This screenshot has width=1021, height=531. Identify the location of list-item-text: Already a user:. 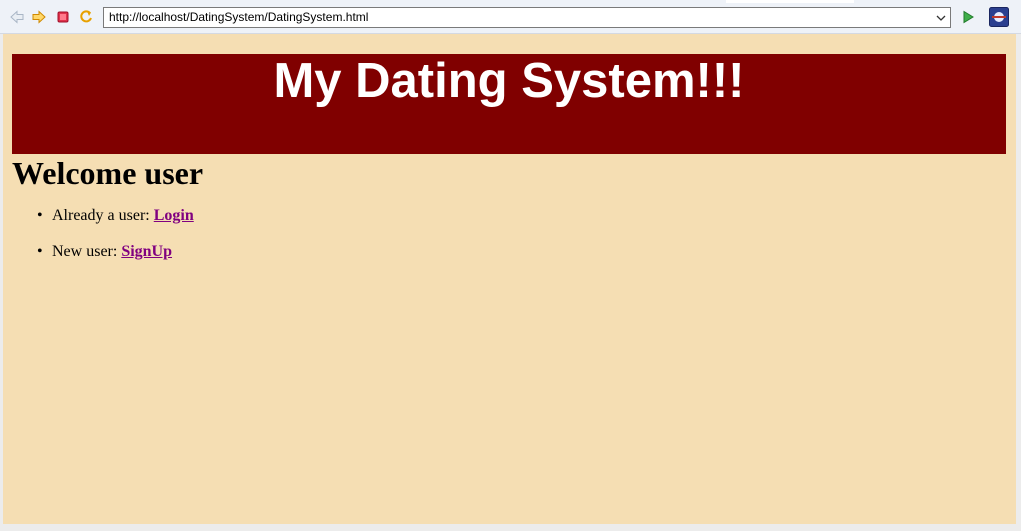
(103, 215).